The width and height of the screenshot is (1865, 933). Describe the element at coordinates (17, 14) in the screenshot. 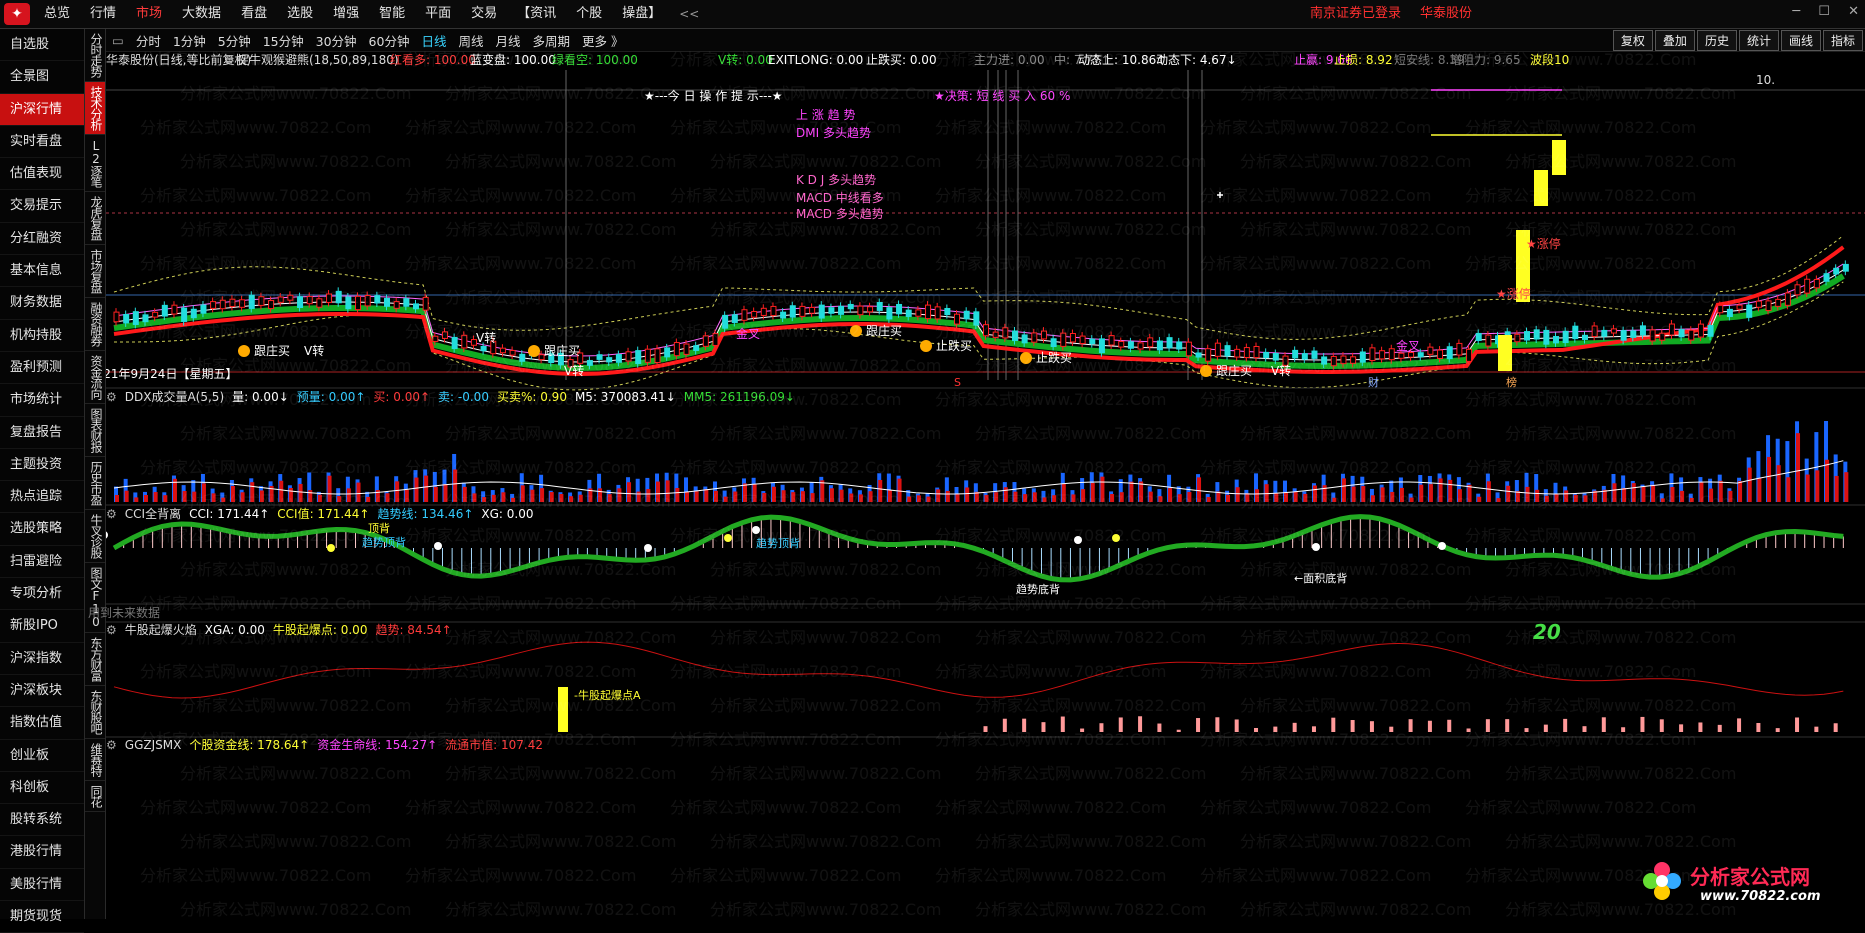

I see `app-logo-icon: ✦` at that location.